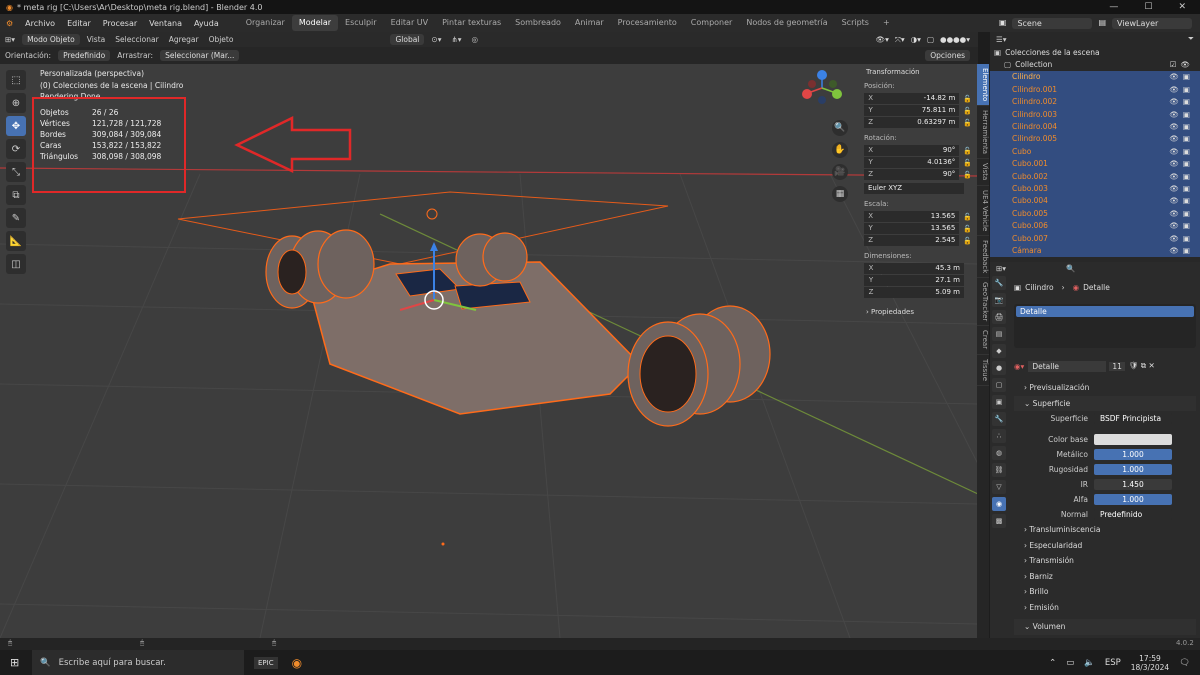  What do you see at coordinates (918, 216) in the screenshot?
I see `scale-x-field: 13.565` at bounding box center [918, 216].